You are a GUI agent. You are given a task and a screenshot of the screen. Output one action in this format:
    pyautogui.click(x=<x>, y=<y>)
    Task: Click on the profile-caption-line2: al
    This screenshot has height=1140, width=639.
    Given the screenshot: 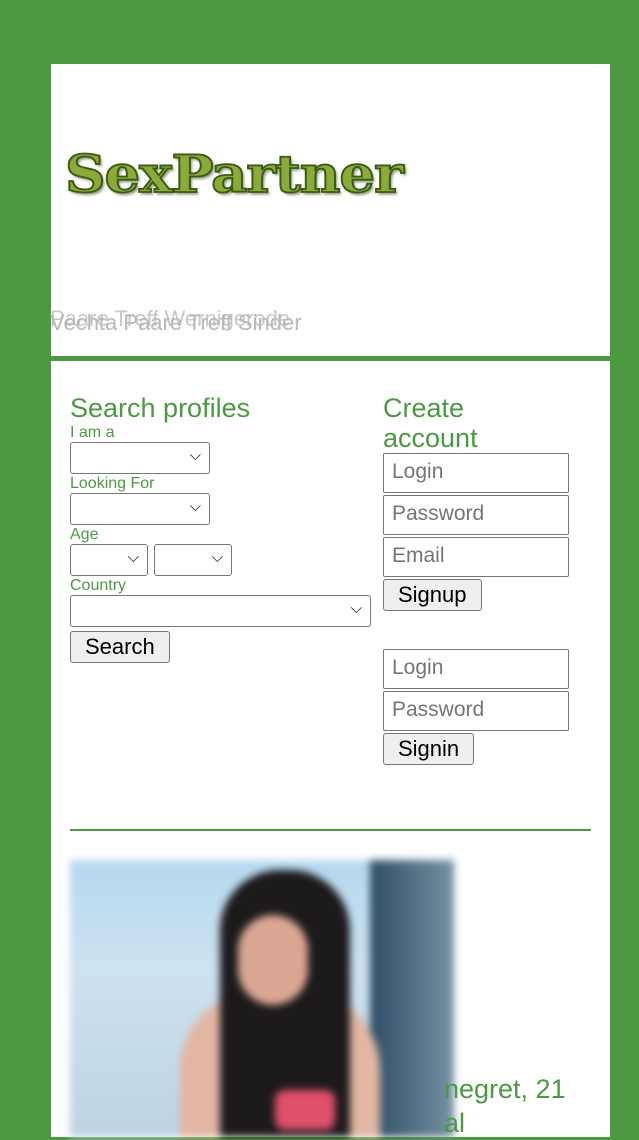 What is the action you would take?
    pyautogui.click(x=455, y=1123)
    